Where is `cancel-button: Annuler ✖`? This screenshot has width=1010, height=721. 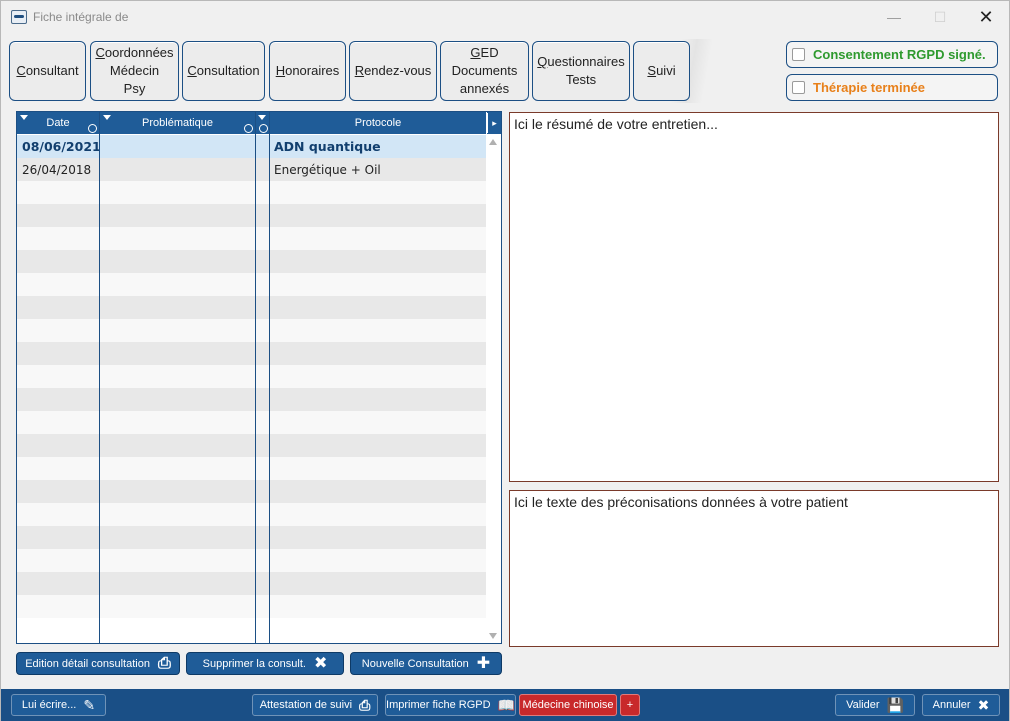 cancel-button: Annuler ✖ is located at coordinates (961, 705).